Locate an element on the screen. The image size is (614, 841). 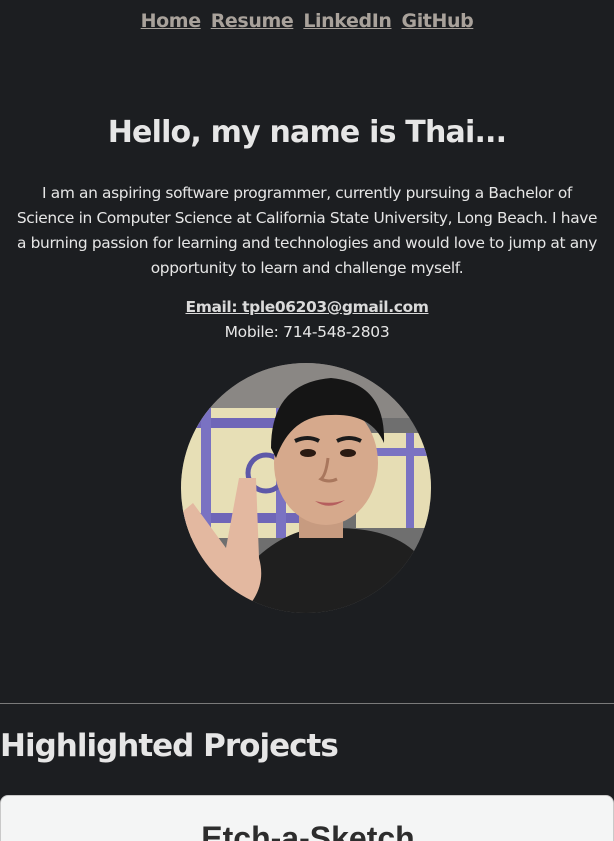
email-contact: Email: tple06203@gmail.com is located at coordinates (307, 307).